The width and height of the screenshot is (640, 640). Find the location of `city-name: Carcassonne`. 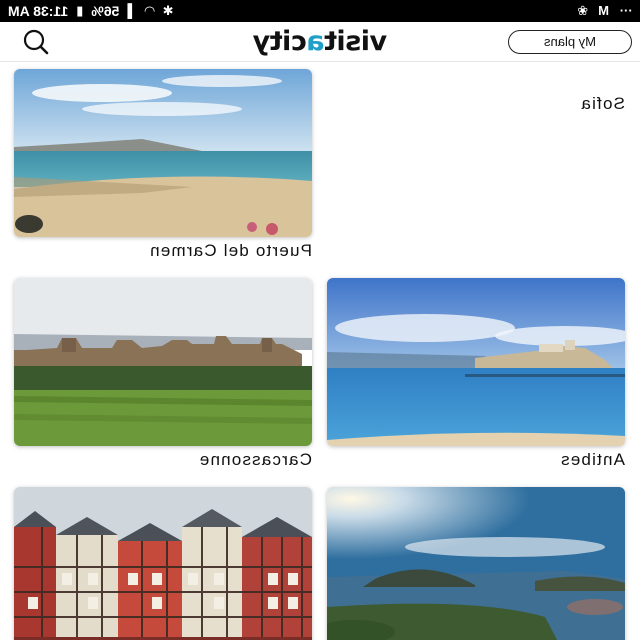

city-name: Carcassonne is located at coordinates (255, 459).